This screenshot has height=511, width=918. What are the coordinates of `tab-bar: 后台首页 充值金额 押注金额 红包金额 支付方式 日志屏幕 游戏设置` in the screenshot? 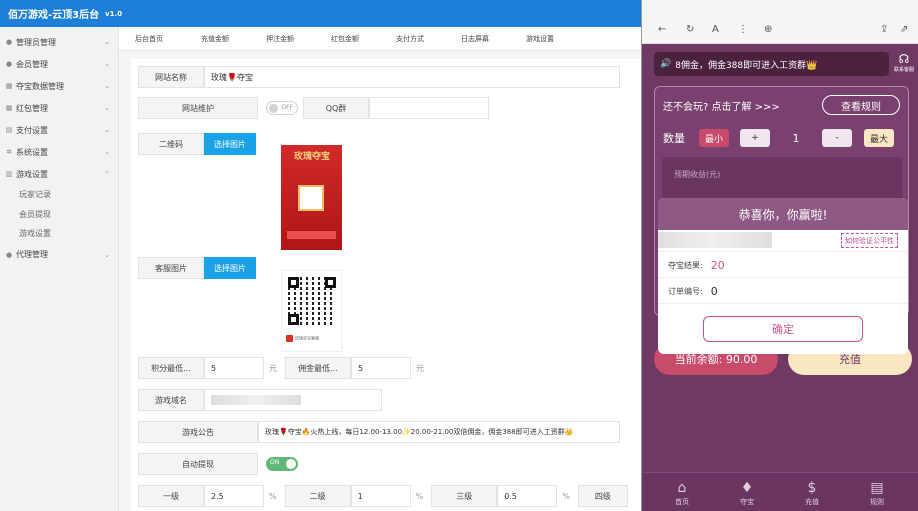 It's located at (380, 39).